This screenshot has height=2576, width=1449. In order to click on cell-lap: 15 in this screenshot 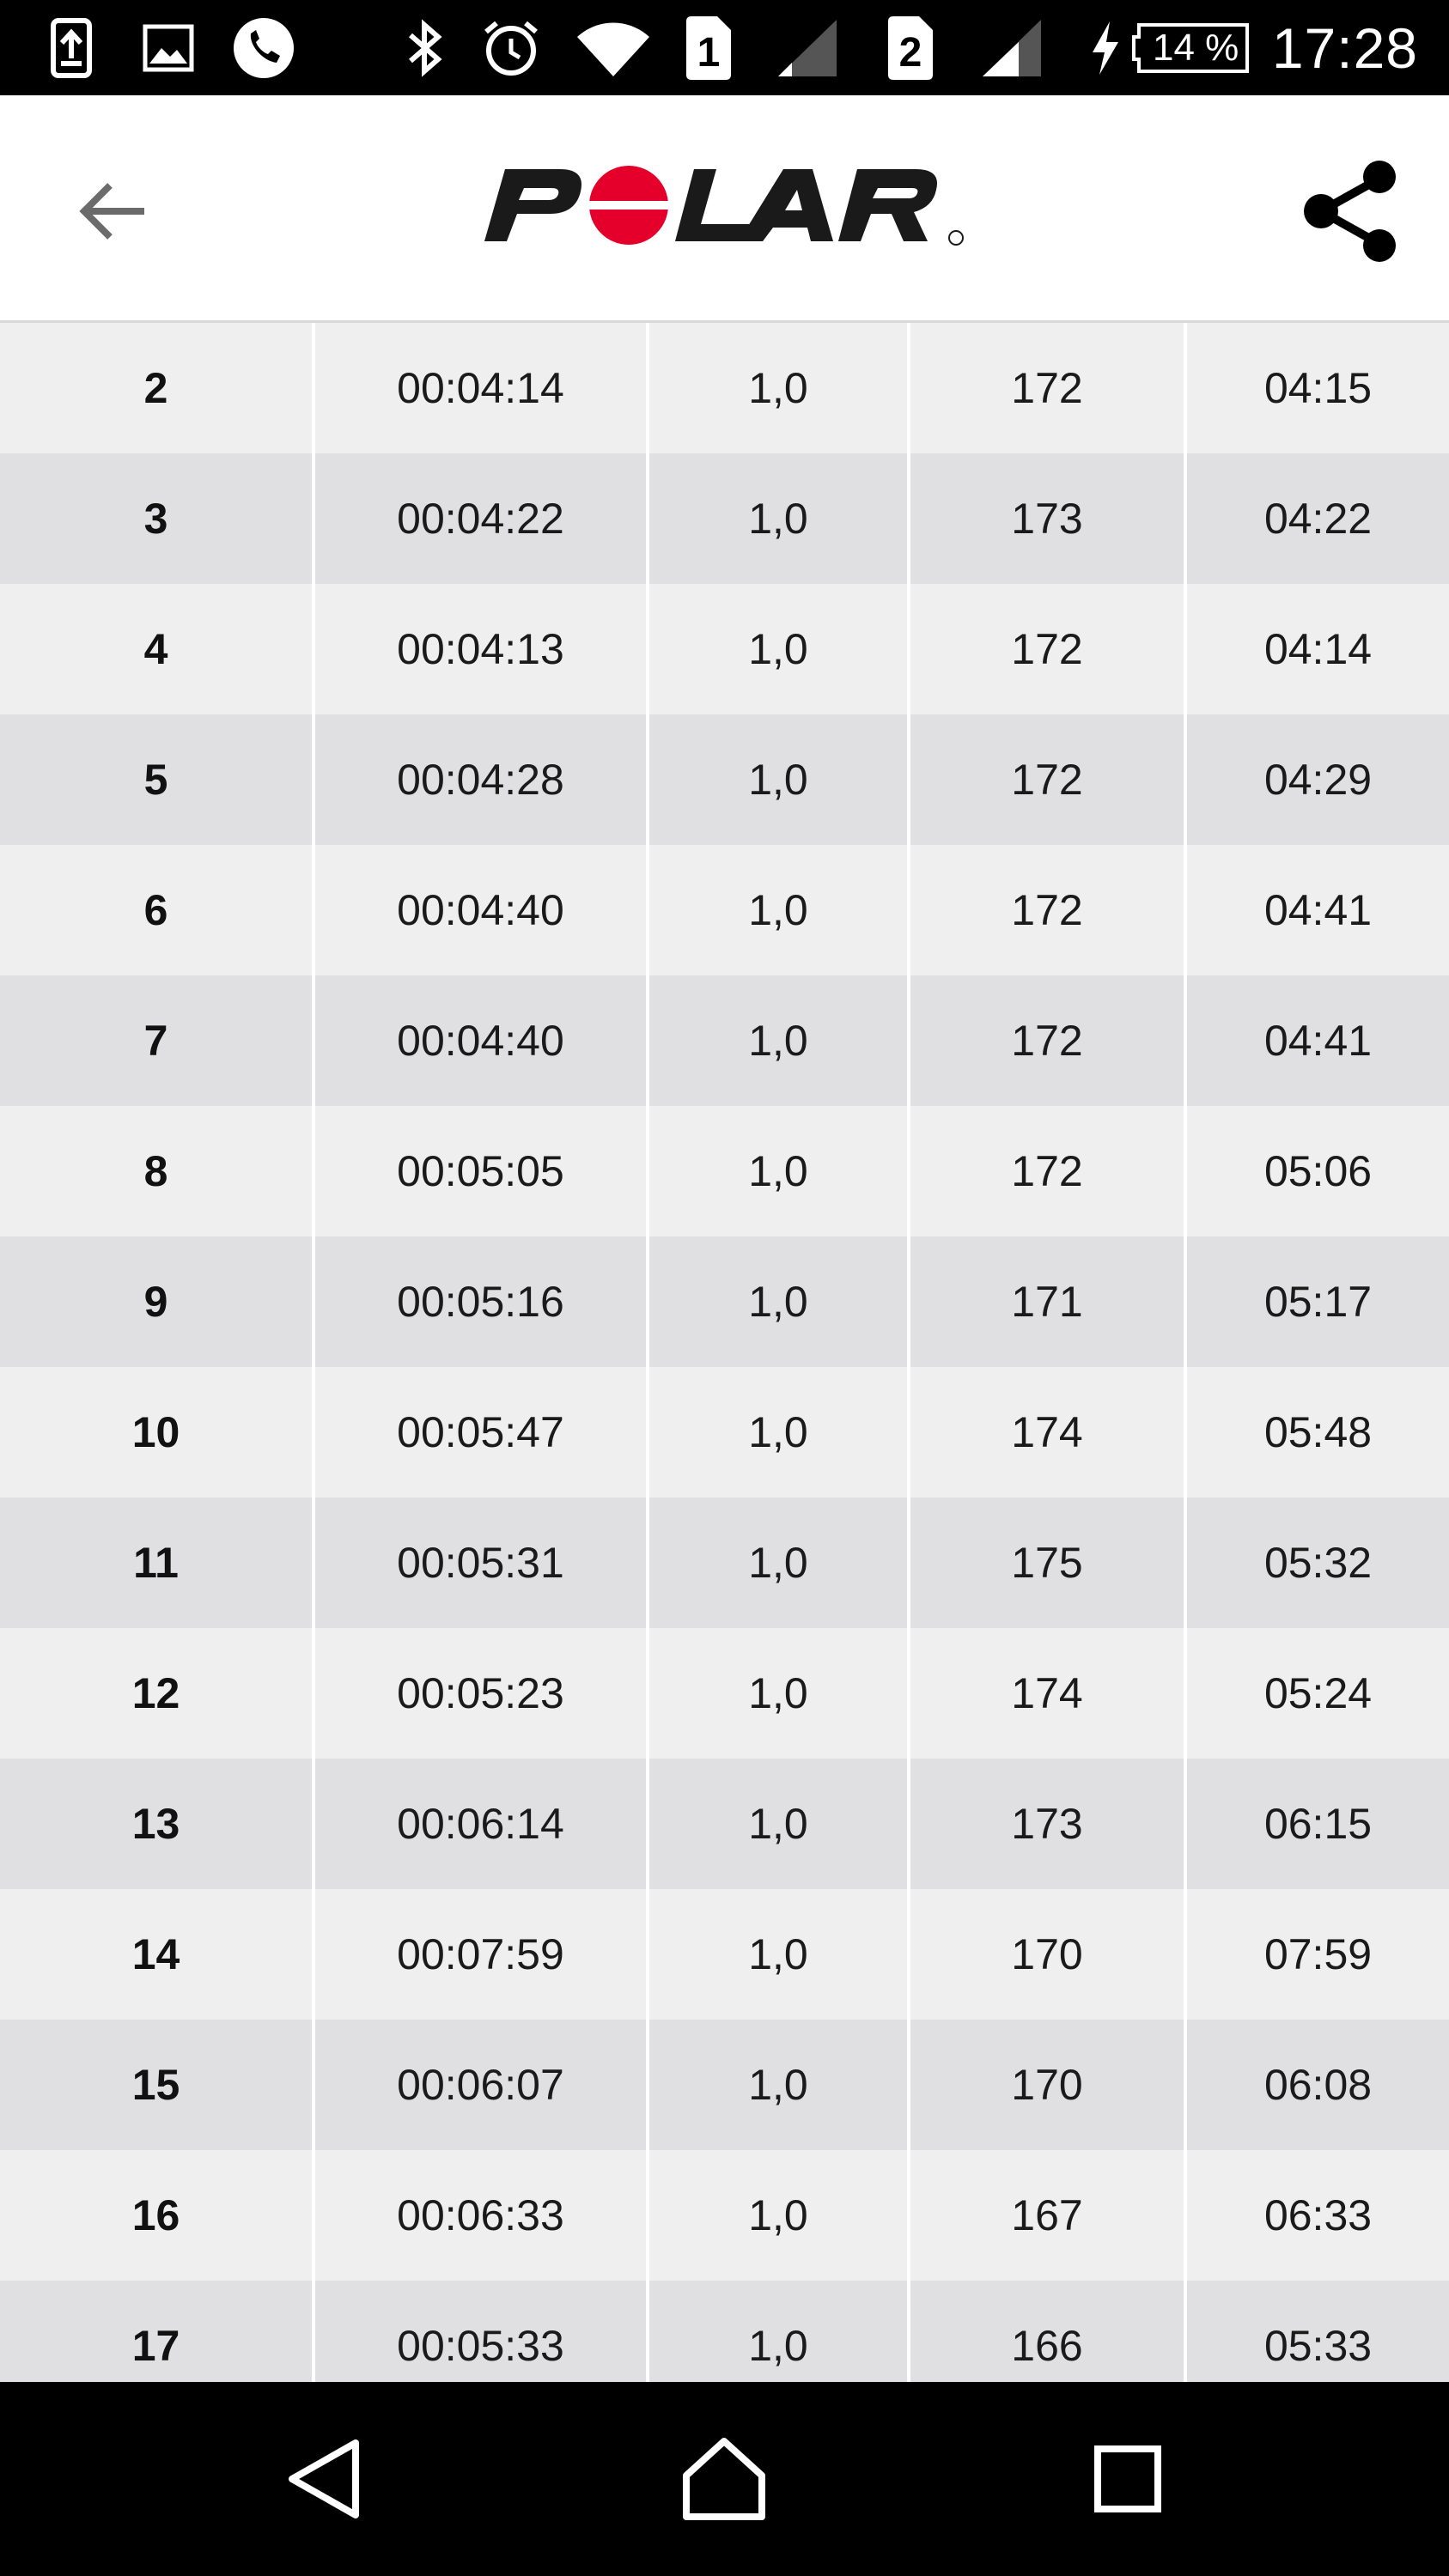, I will do `click(157, 2085)`.